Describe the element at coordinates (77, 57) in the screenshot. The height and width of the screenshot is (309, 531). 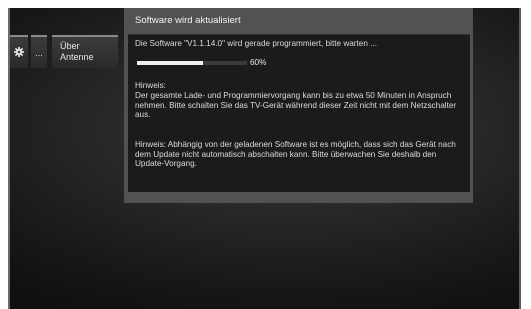
I see `about-antenna-line2: Antenne` at that location.